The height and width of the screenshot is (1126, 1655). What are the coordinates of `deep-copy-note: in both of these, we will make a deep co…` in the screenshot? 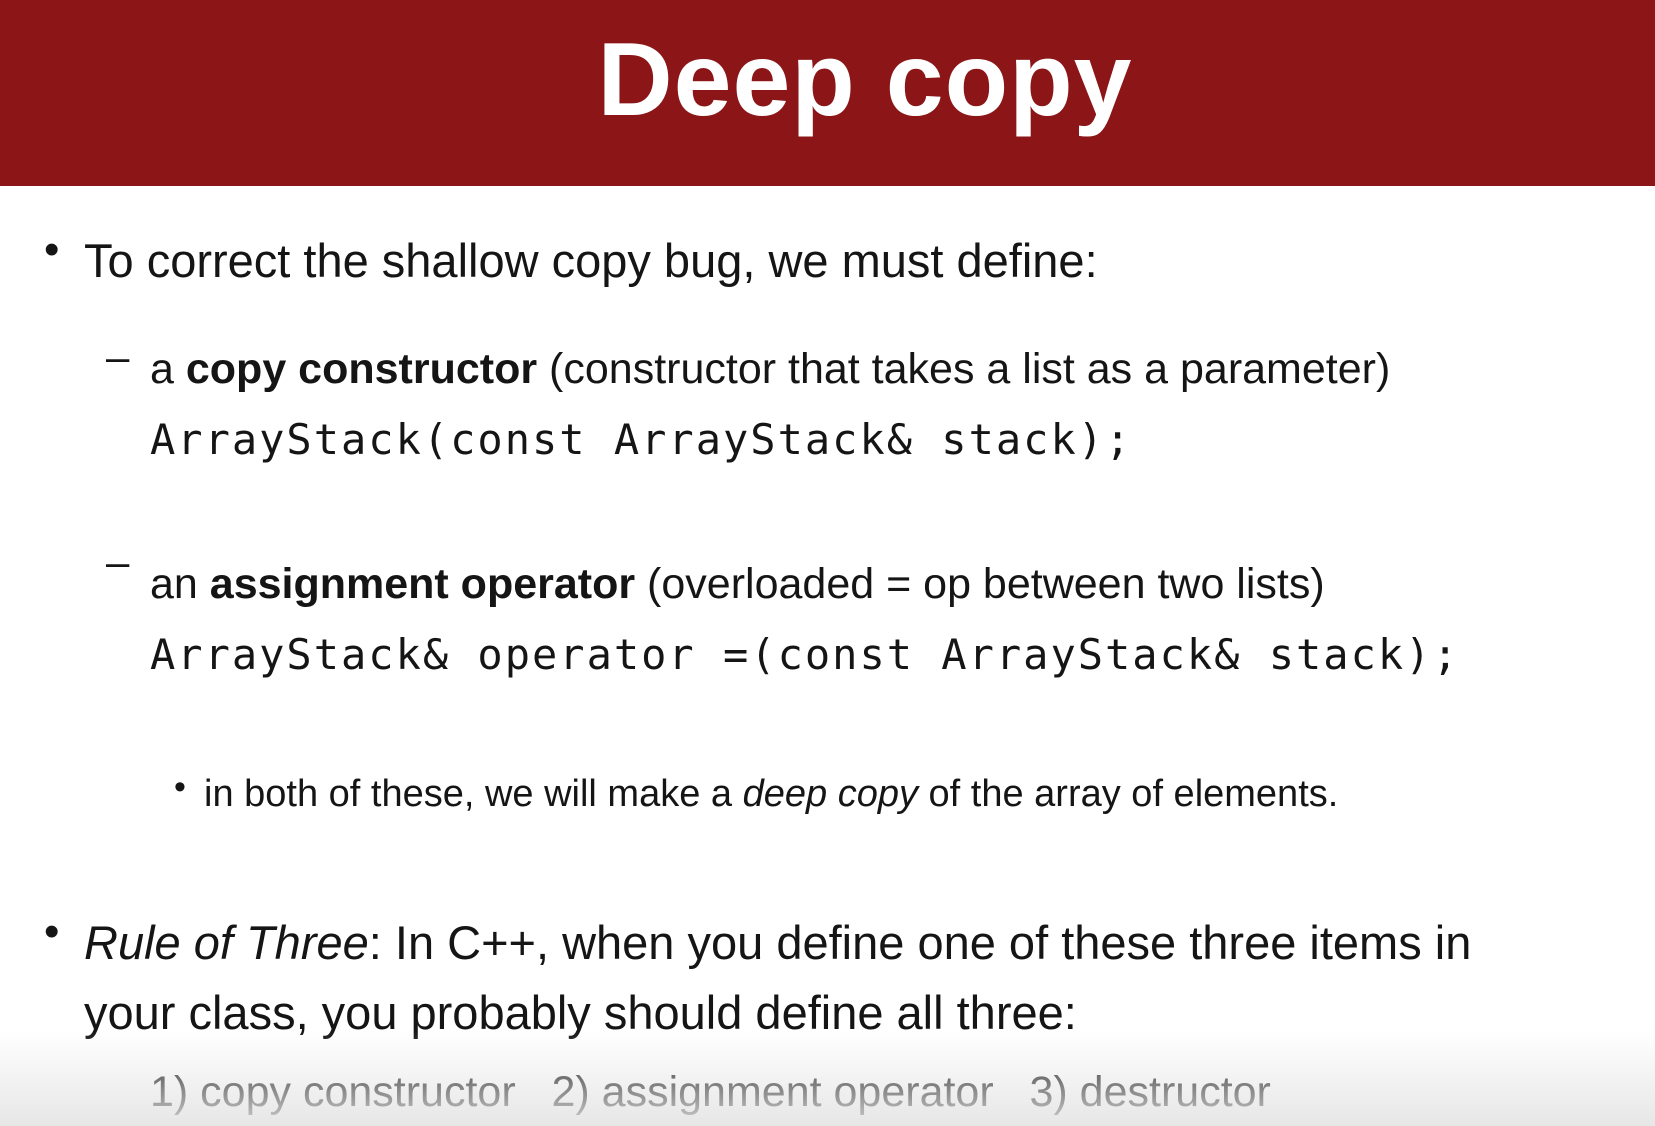 It's located at (771, 794).